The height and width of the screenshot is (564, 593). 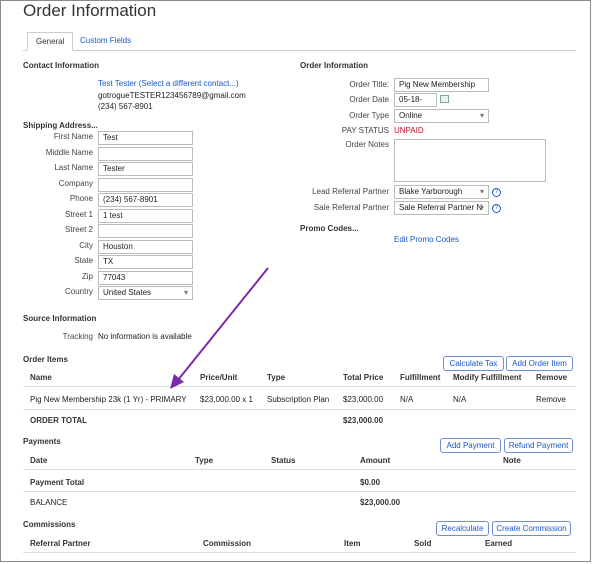 What do you see at coordinates (223, 324) in the screenshot?
I see `arrow-line` at bounding box center [223, 324].